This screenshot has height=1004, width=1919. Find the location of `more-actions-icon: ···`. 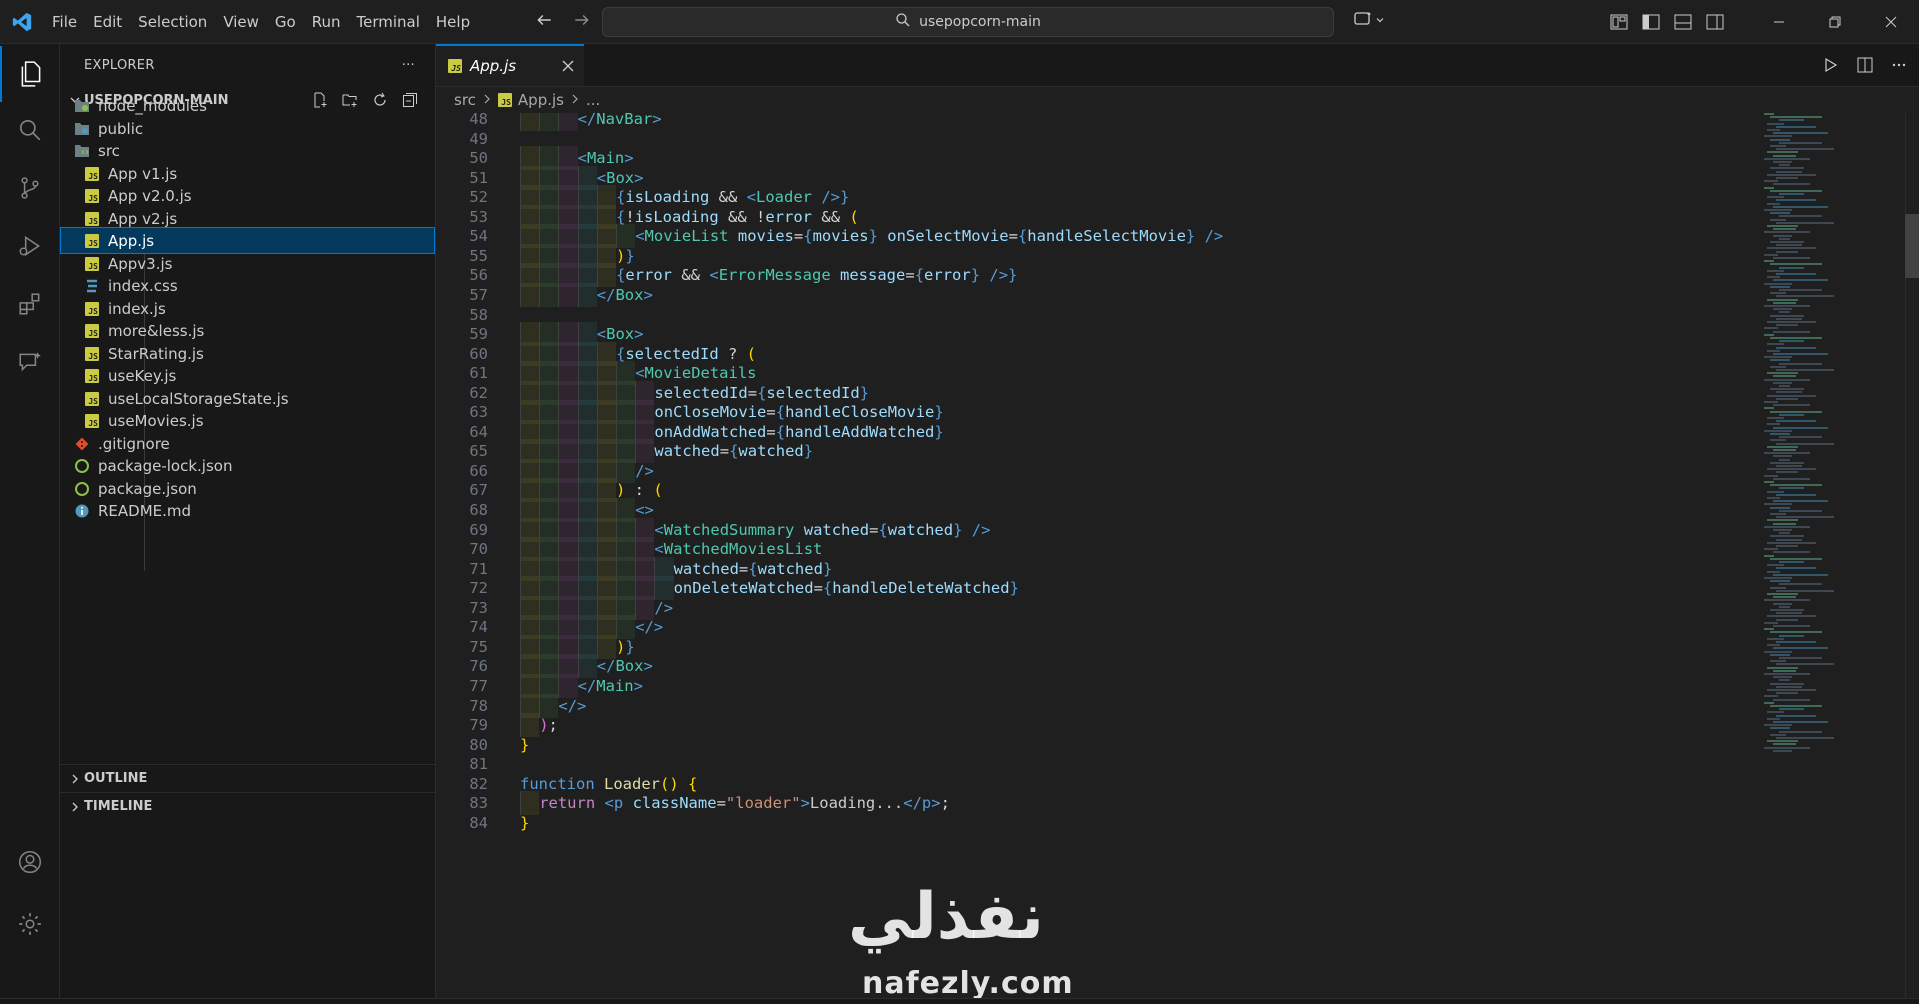

more-actions-icon: ··· is located at coordinates (408, 65).